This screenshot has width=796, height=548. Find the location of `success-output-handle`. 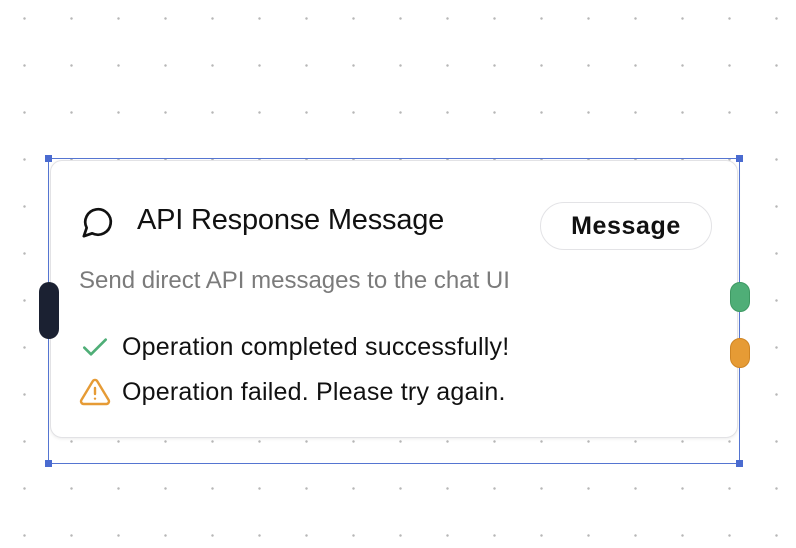

success-output-handle is located at coordinates (740, 297).